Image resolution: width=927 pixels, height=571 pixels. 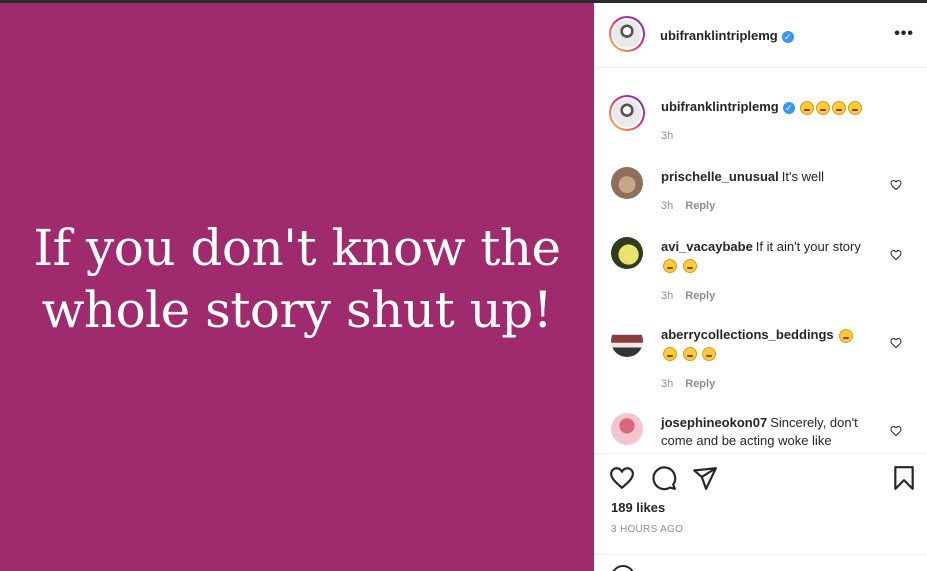 I want to click on post-actions: 189 likes 3 HOURS AGO, so click(x=761, y=512).